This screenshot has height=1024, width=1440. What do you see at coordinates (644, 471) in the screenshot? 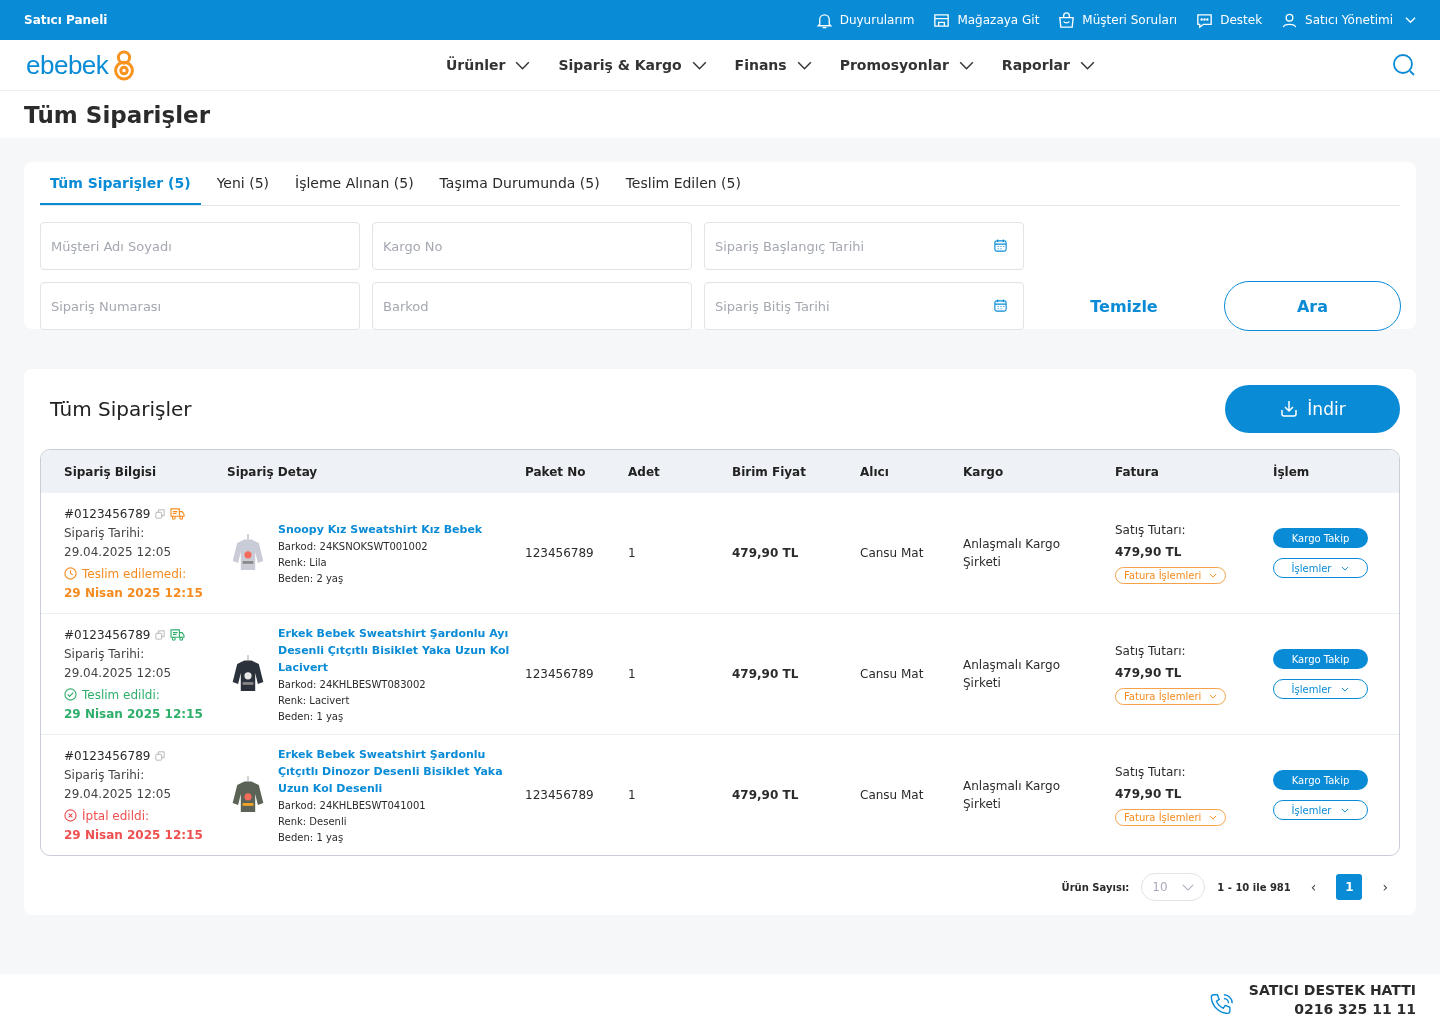
I see `column-header: Adet` at bounding box center [644, 471].